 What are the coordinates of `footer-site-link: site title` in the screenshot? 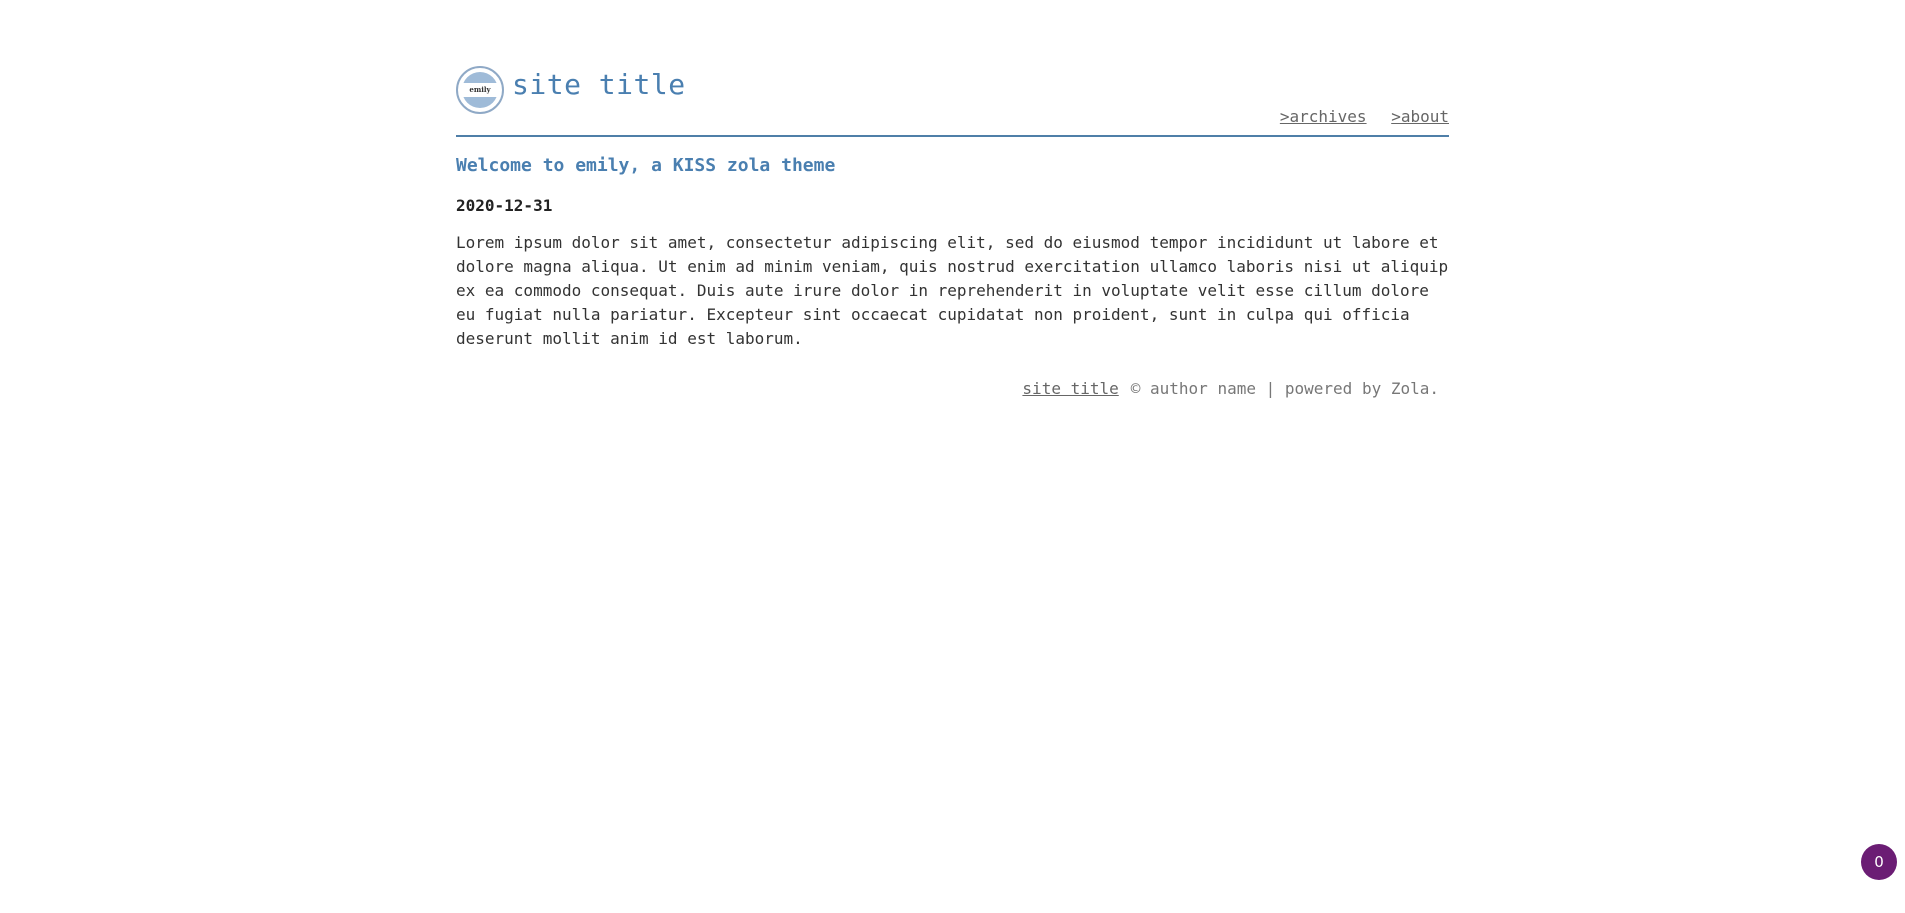 It's located at (1070, 388).